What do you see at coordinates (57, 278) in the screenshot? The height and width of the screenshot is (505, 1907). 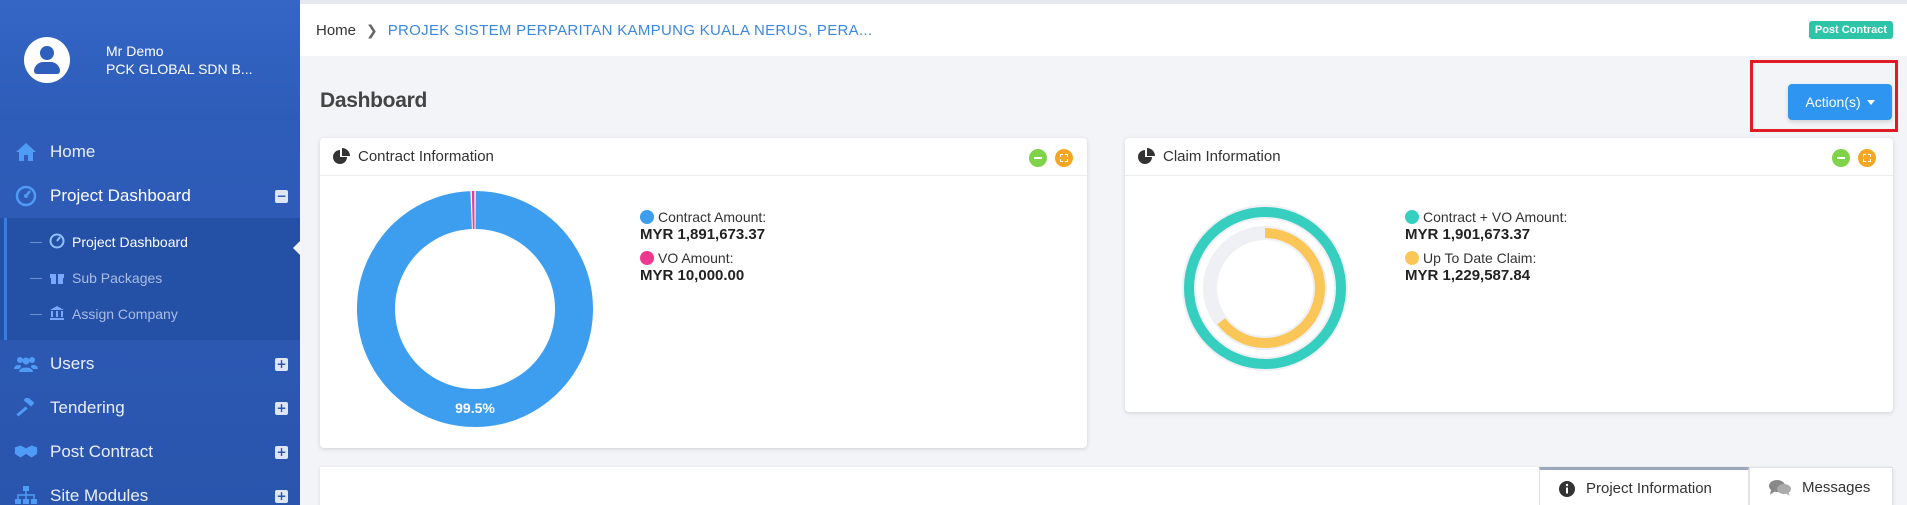 I see `gift-icon` at bounding box center [57, 278].